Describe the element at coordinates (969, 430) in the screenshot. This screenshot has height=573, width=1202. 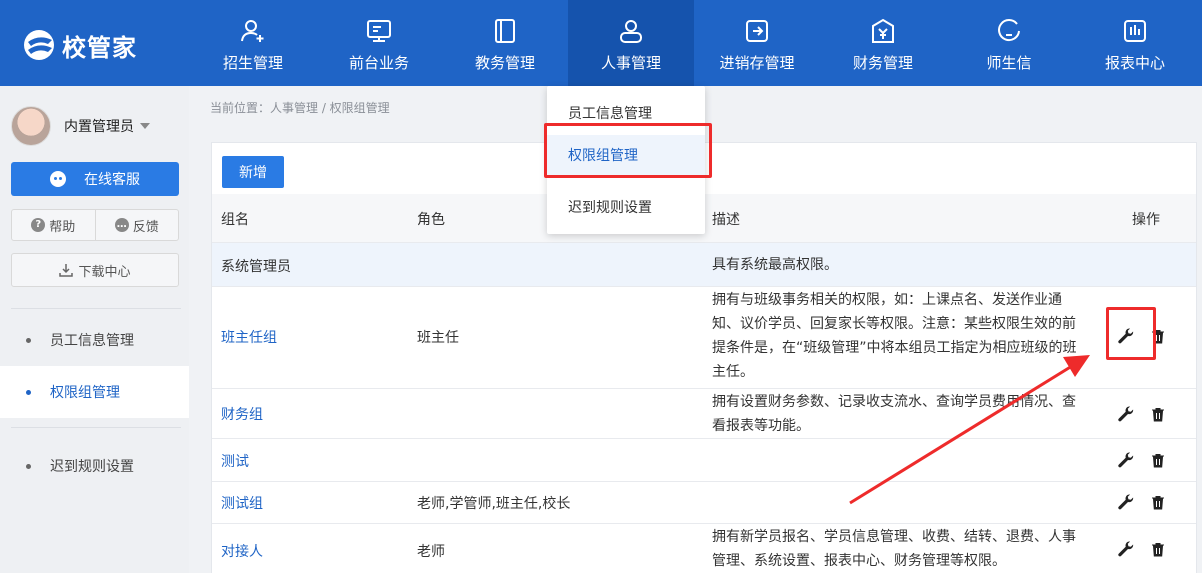
I see `annotation-arrow-icon` at that location.